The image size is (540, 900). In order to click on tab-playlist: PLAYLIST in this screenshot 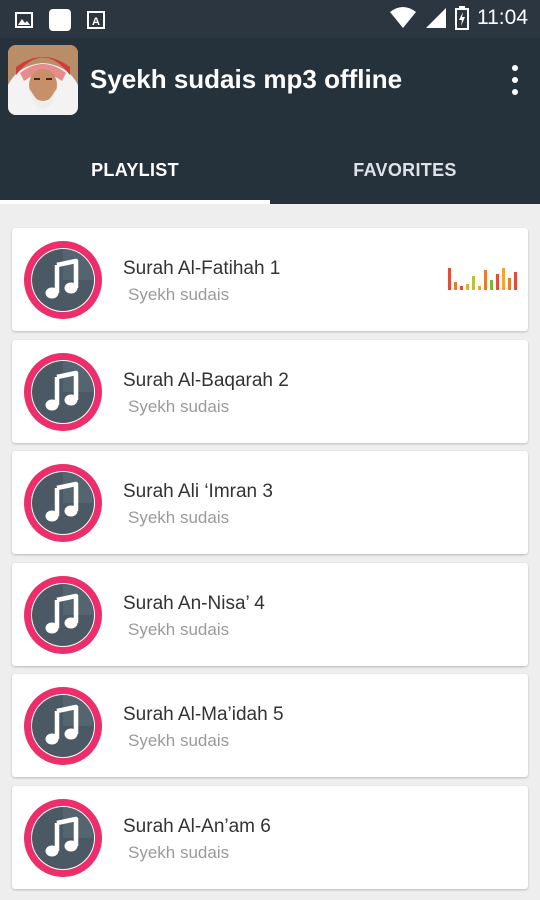, I will do `click(135, 170)`.